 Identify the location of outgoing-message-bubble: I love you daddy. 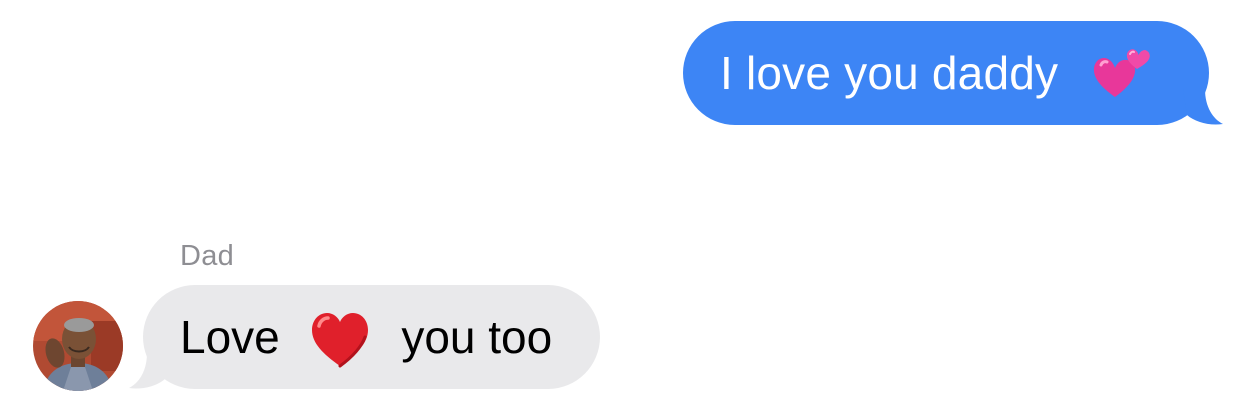
(953, 73).